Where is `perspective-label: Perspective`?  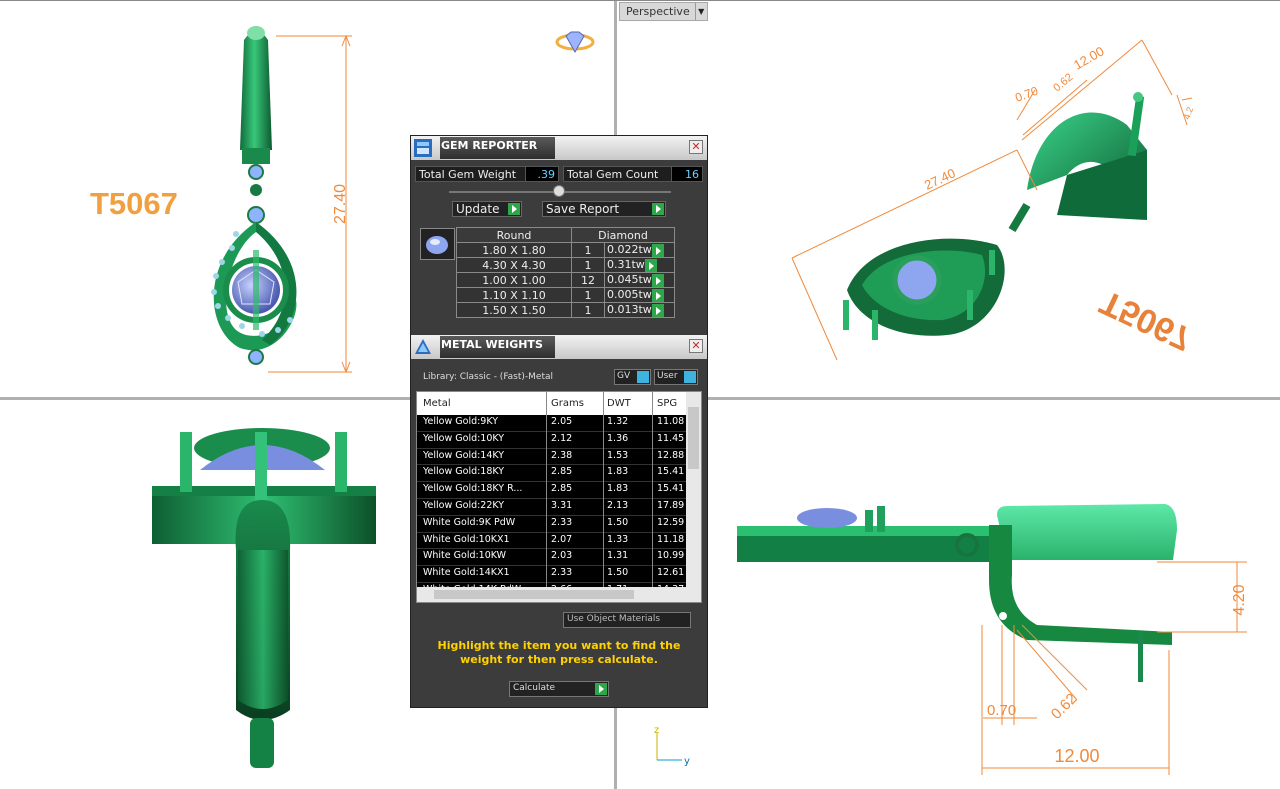 perspective-label: Perspective is located at coordinates (658, 11).